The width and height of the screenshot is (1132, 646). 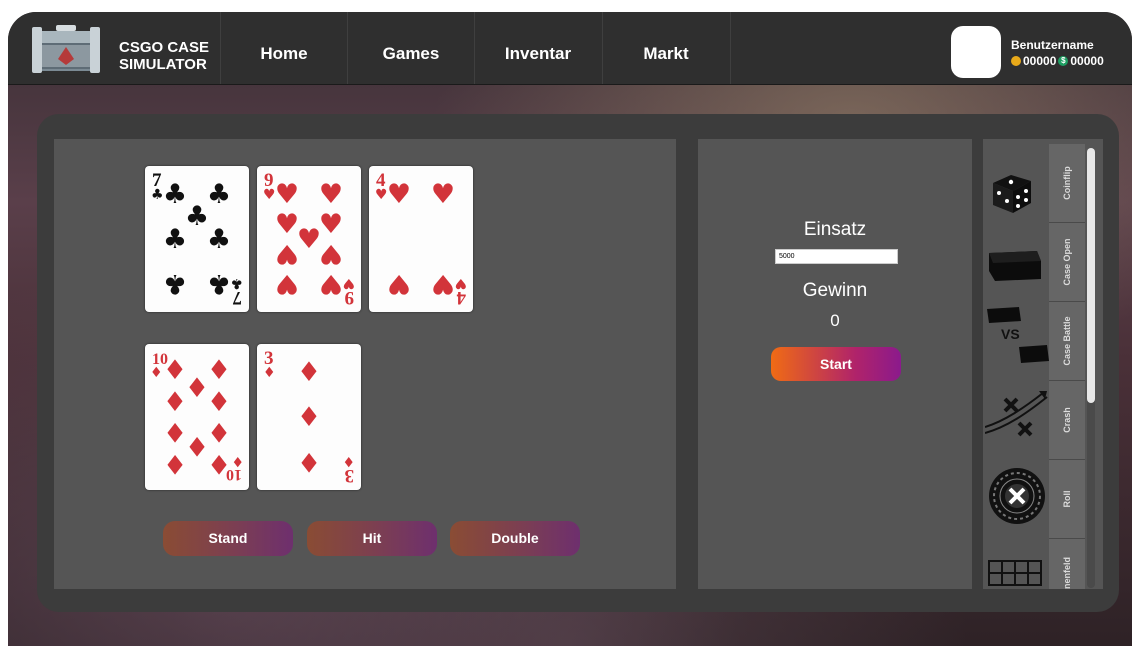 I want to click on dollar-balance: 00000, so click(x=1087, y=61).